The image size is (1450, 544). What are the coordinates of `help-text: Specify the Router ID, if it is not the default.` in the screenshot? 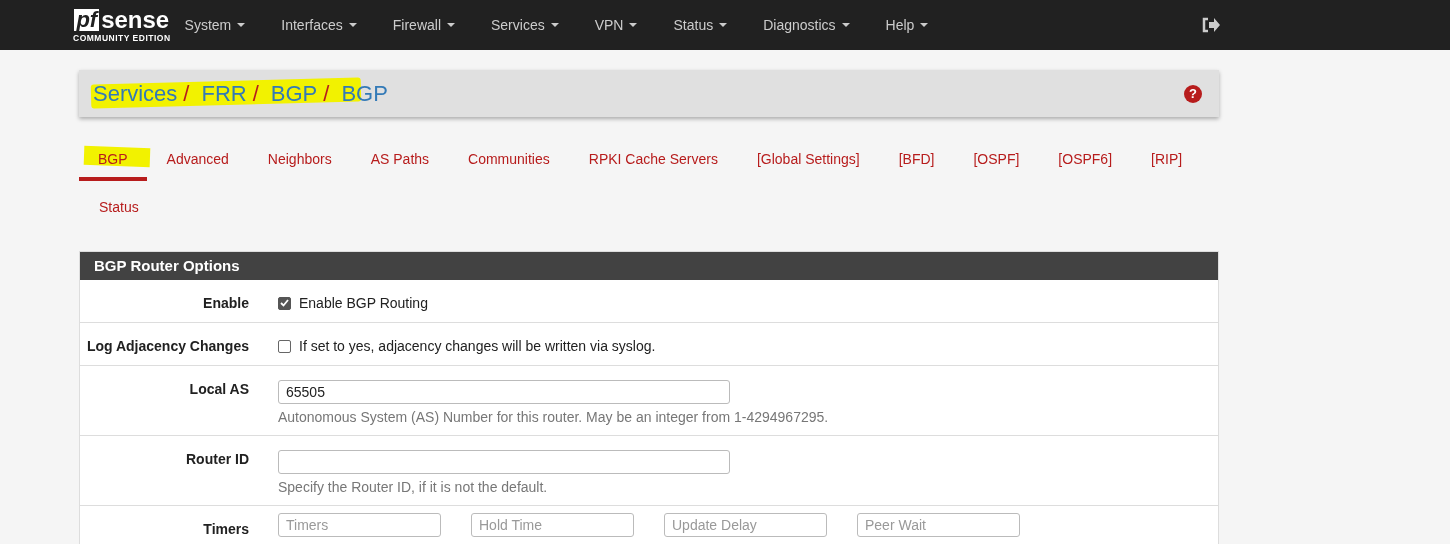 It's located at (413, 487).